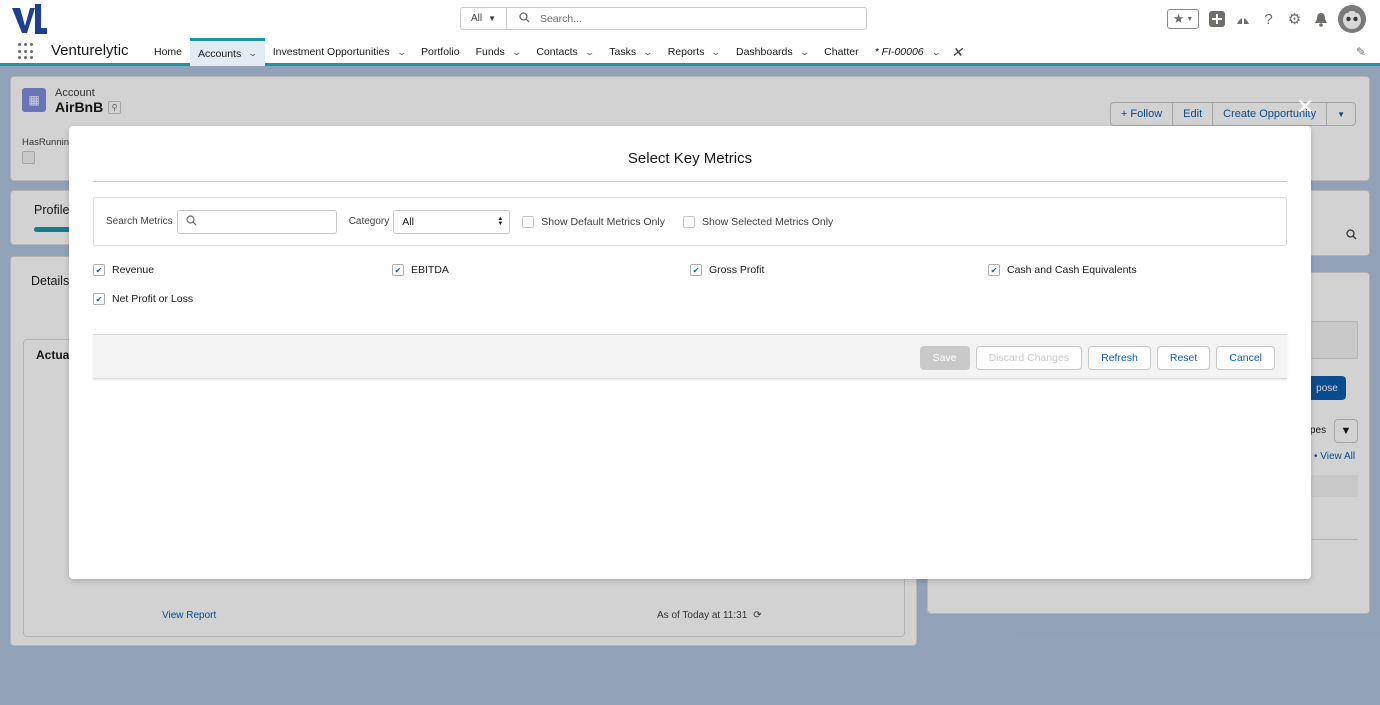  I want to click on trailhead-icon, so click(1242, 19).